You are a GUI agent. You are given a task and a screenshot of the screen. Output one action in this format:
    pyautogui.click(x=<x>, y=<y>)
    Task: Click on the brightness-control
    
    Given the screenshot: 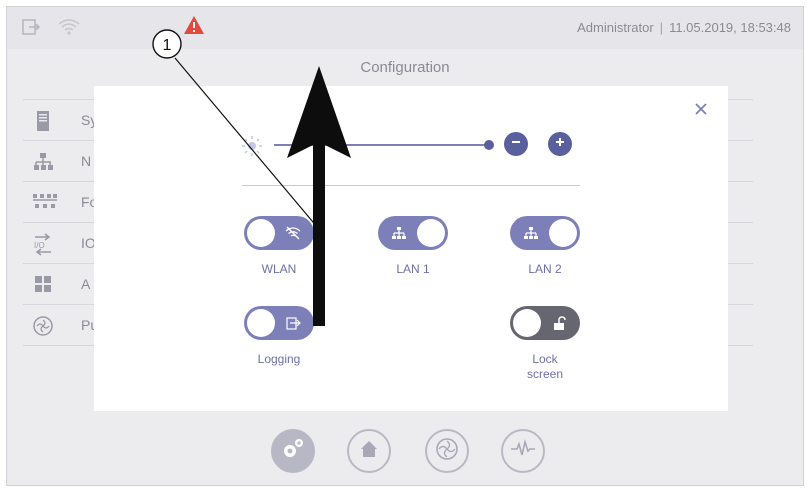 What is the action you would take?
    pyautogui.click(x=410, y=145)
    